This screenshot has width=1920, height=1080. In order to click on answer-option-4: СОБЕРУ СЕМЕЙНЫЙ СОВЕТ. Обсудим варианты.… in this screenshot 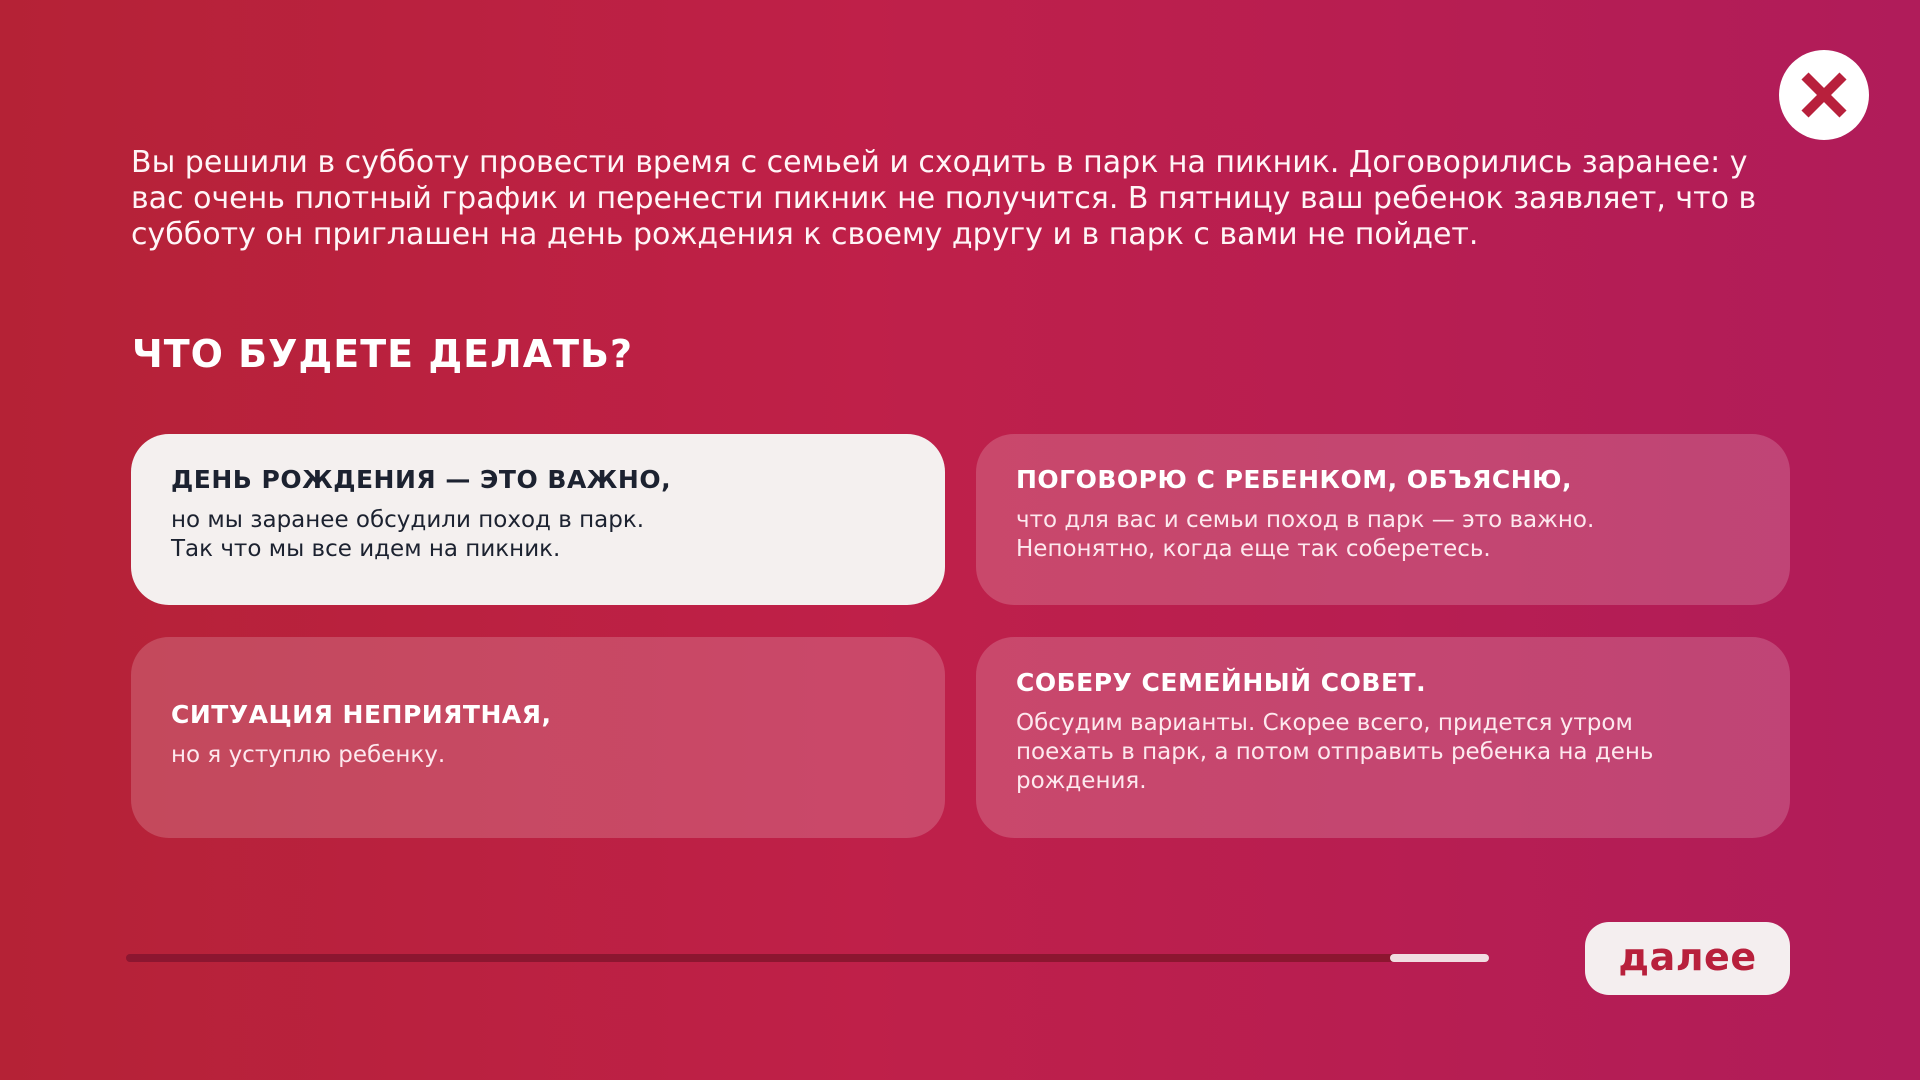, I will do `click(1383, 737)`.